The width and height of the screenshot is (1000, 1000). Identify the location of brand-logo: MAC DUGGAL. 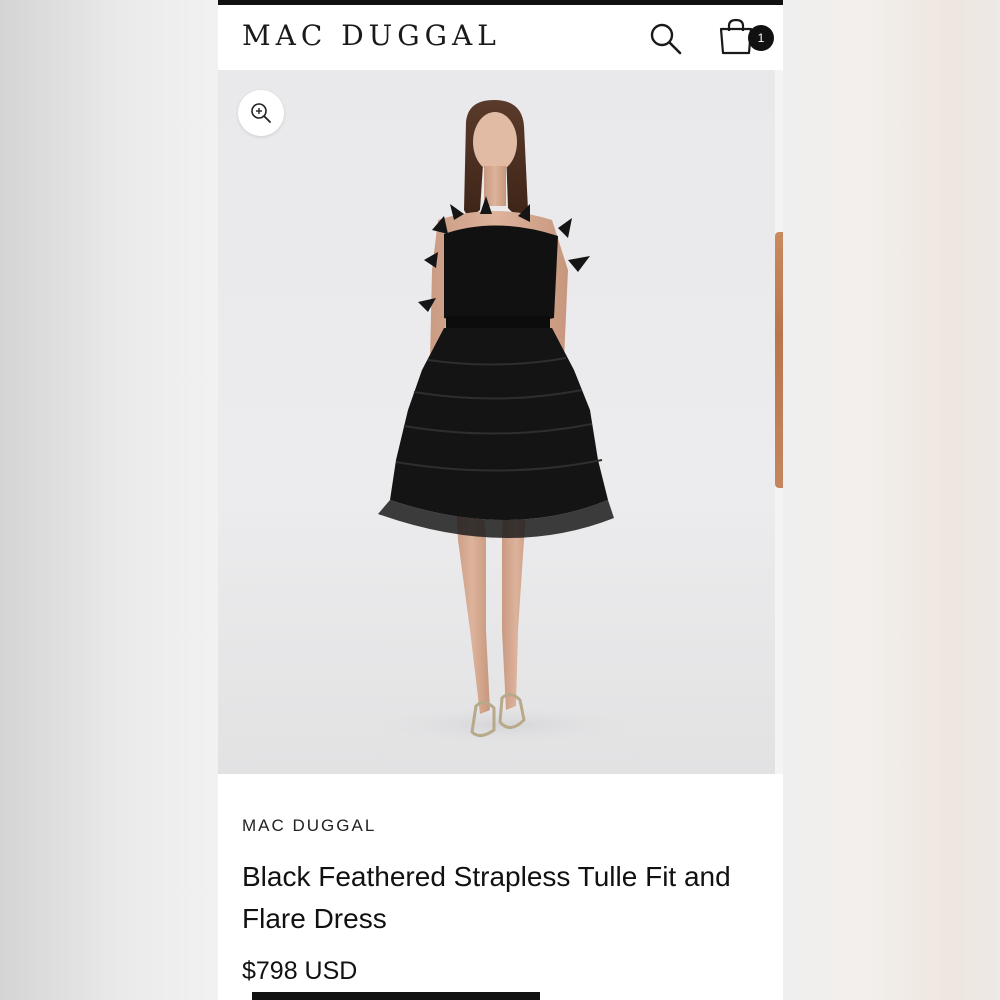
(371, 36).